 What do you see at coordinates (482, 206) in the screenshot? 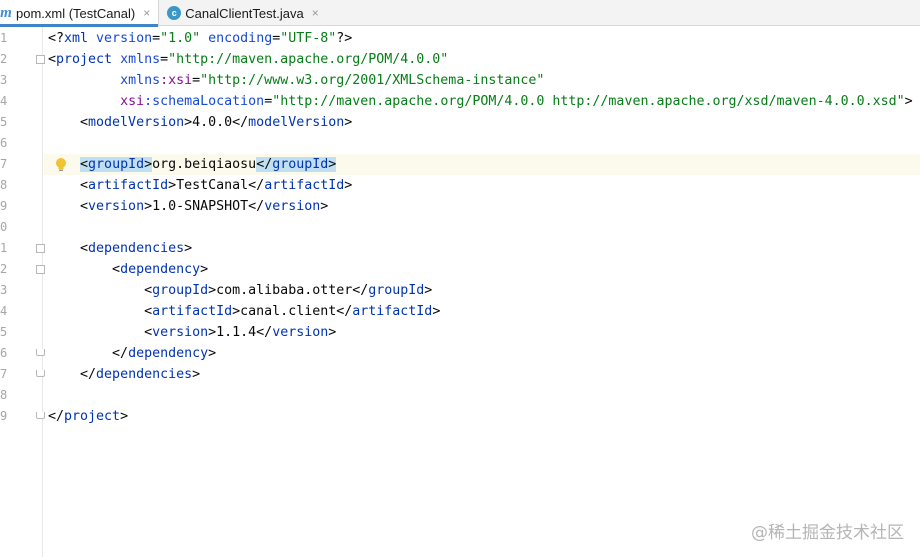
I see `code-line: <version>1.0-SNAPSHOT</version>` at bounding box center [482, 206].